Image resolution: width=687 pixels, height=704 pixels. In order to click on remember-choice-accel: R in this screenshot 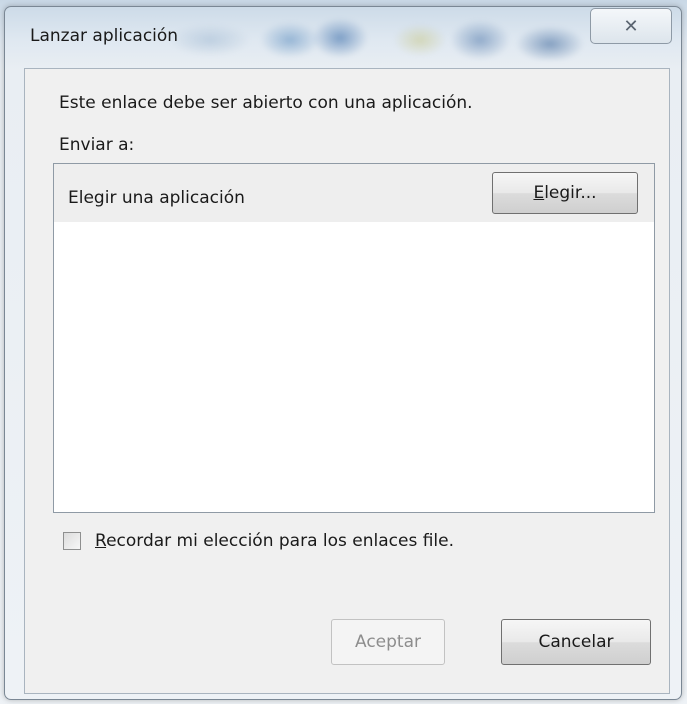, I will do `click(101, 541)`.